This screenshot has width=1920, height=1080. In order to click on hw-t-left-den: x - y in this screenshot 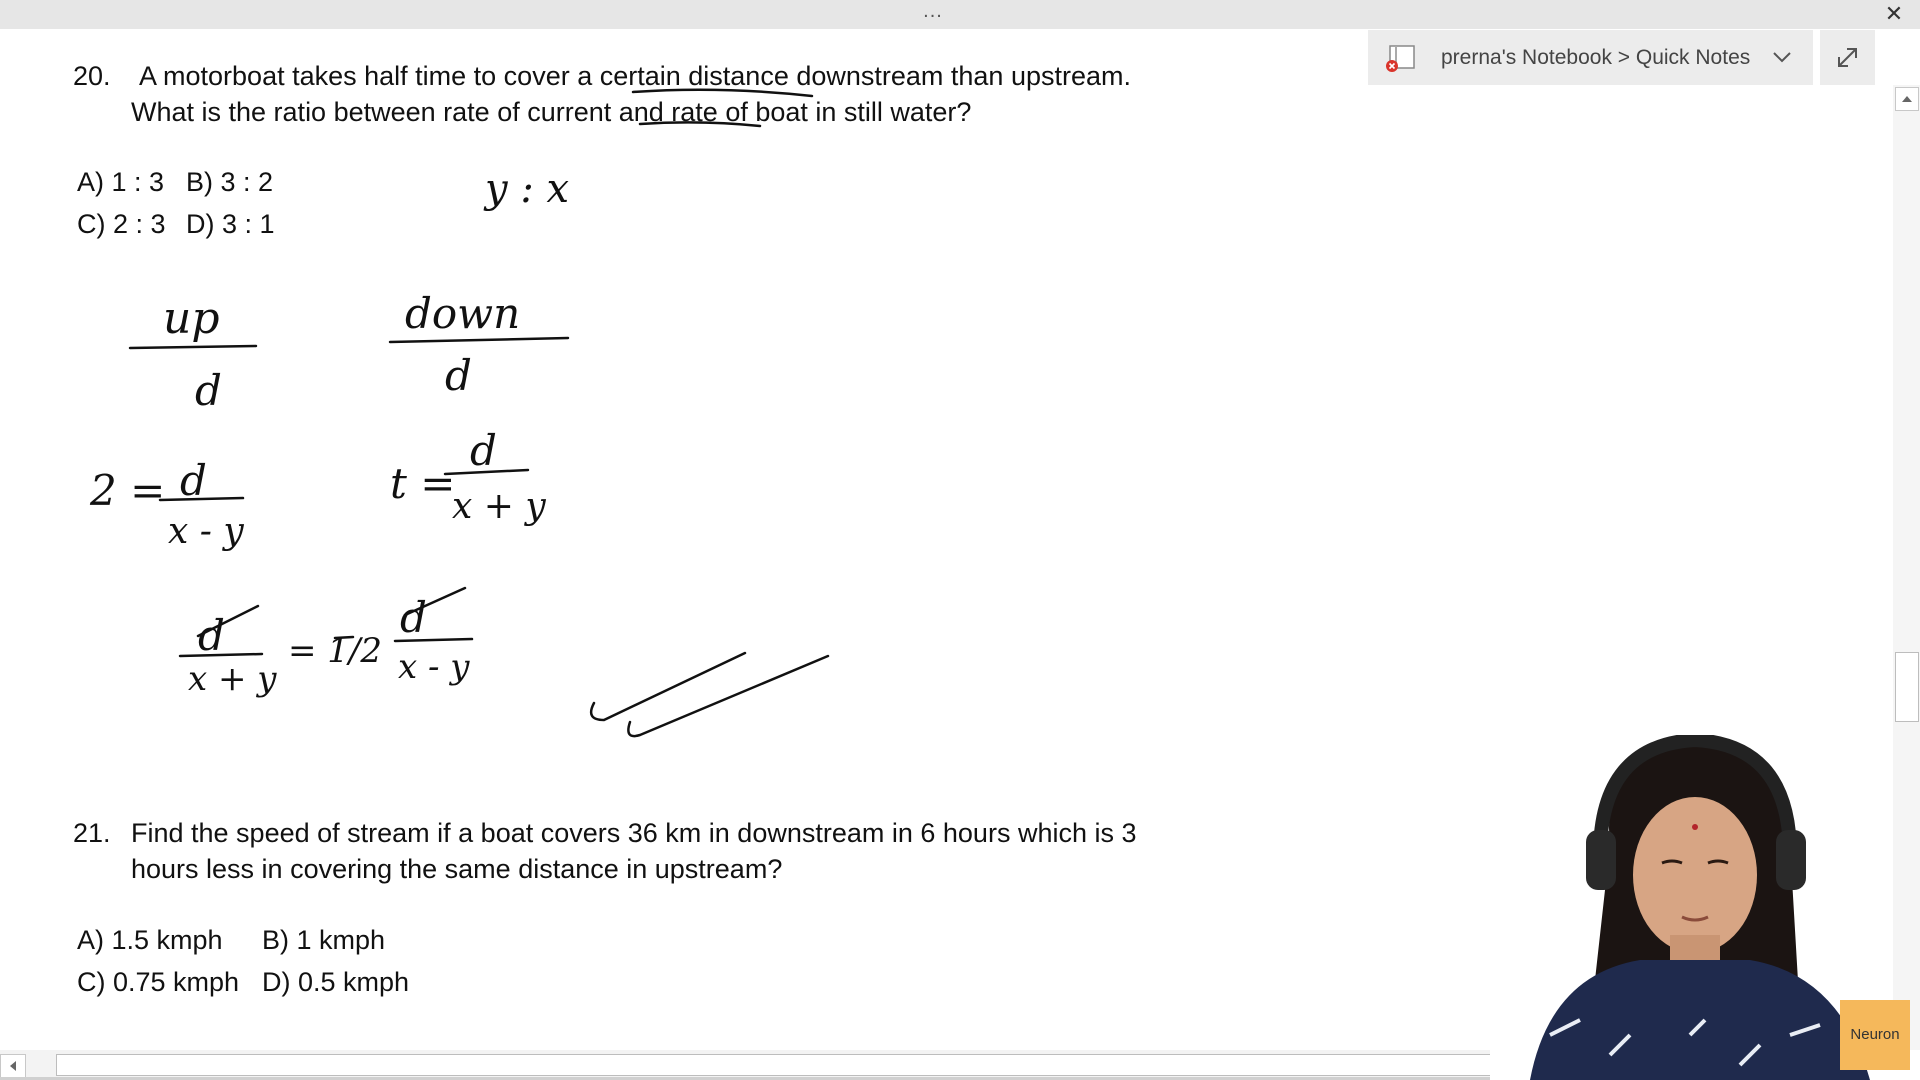, I will do `click(206, 531)`.